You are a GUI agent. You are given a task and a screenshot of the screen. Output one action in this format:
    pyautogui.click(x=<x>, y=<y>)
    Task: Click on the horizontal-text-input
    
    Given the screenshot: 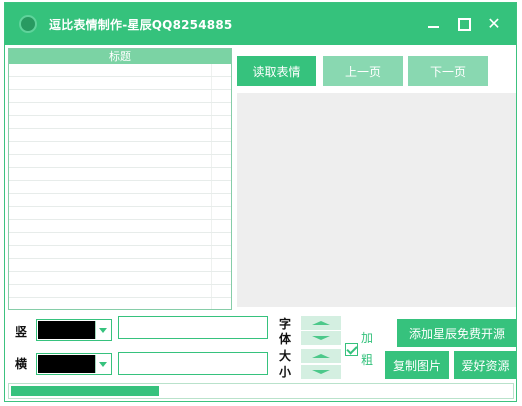 What is the action you would take?
    pyautogui.click(x=193, y=363)
    